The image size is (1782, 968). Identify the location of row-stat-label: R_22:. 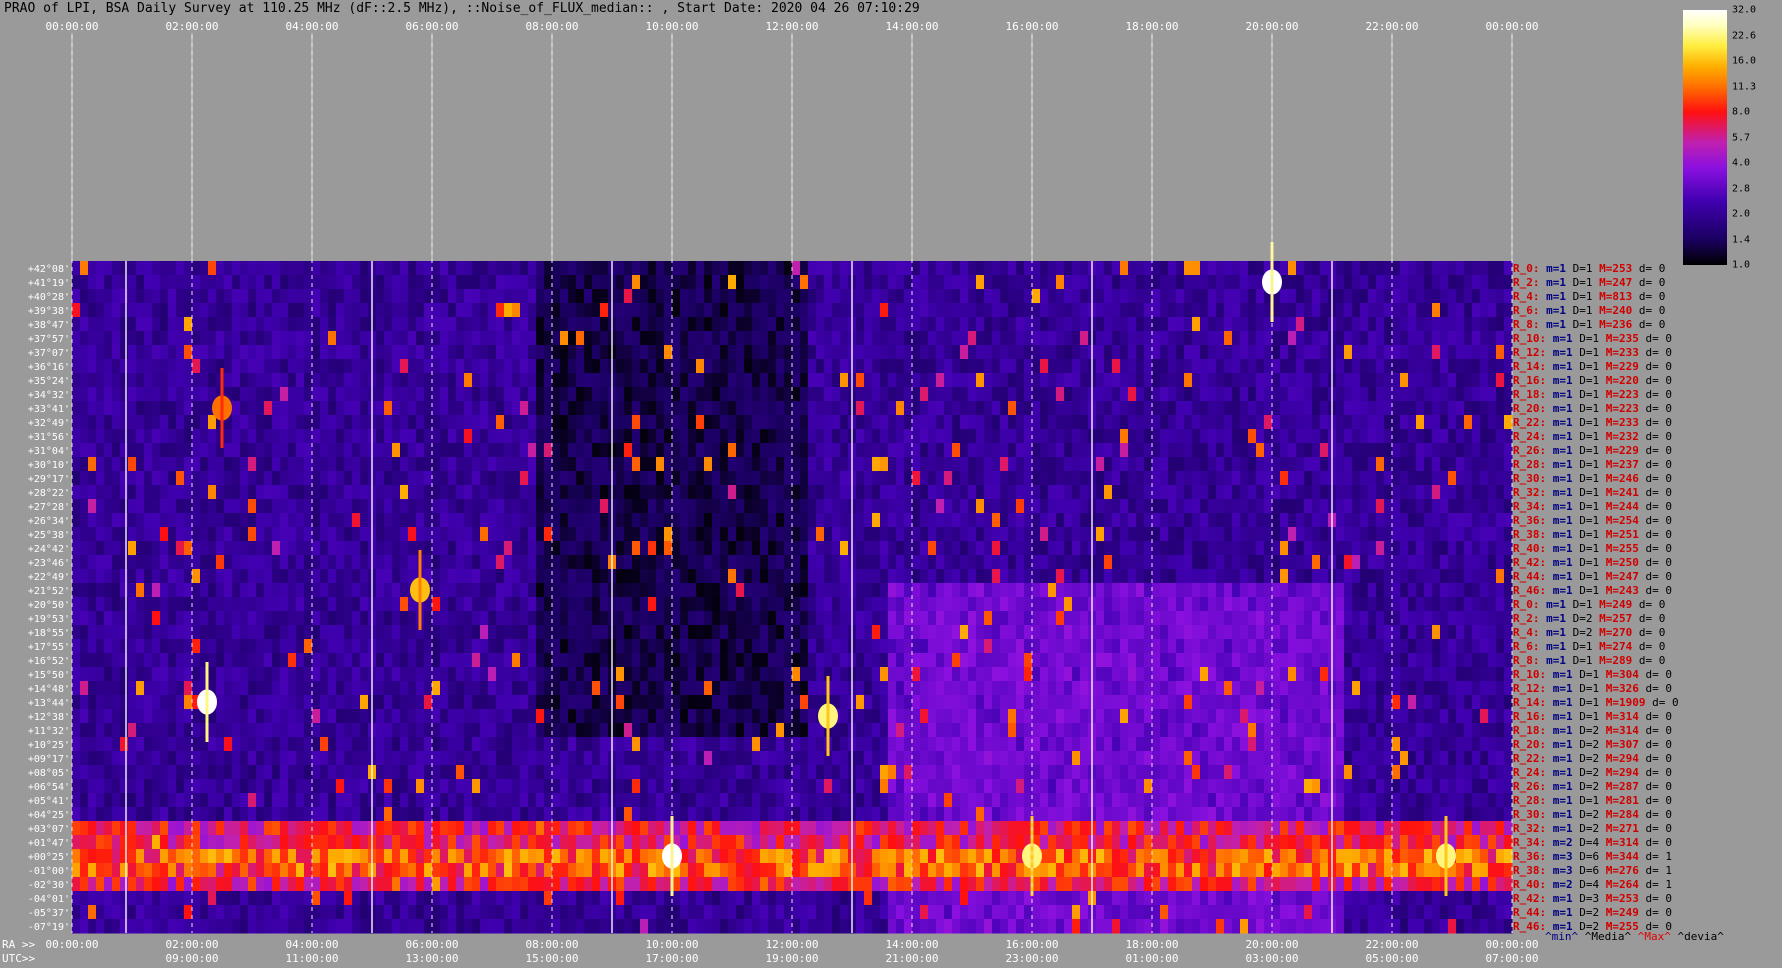
(1533, 758).